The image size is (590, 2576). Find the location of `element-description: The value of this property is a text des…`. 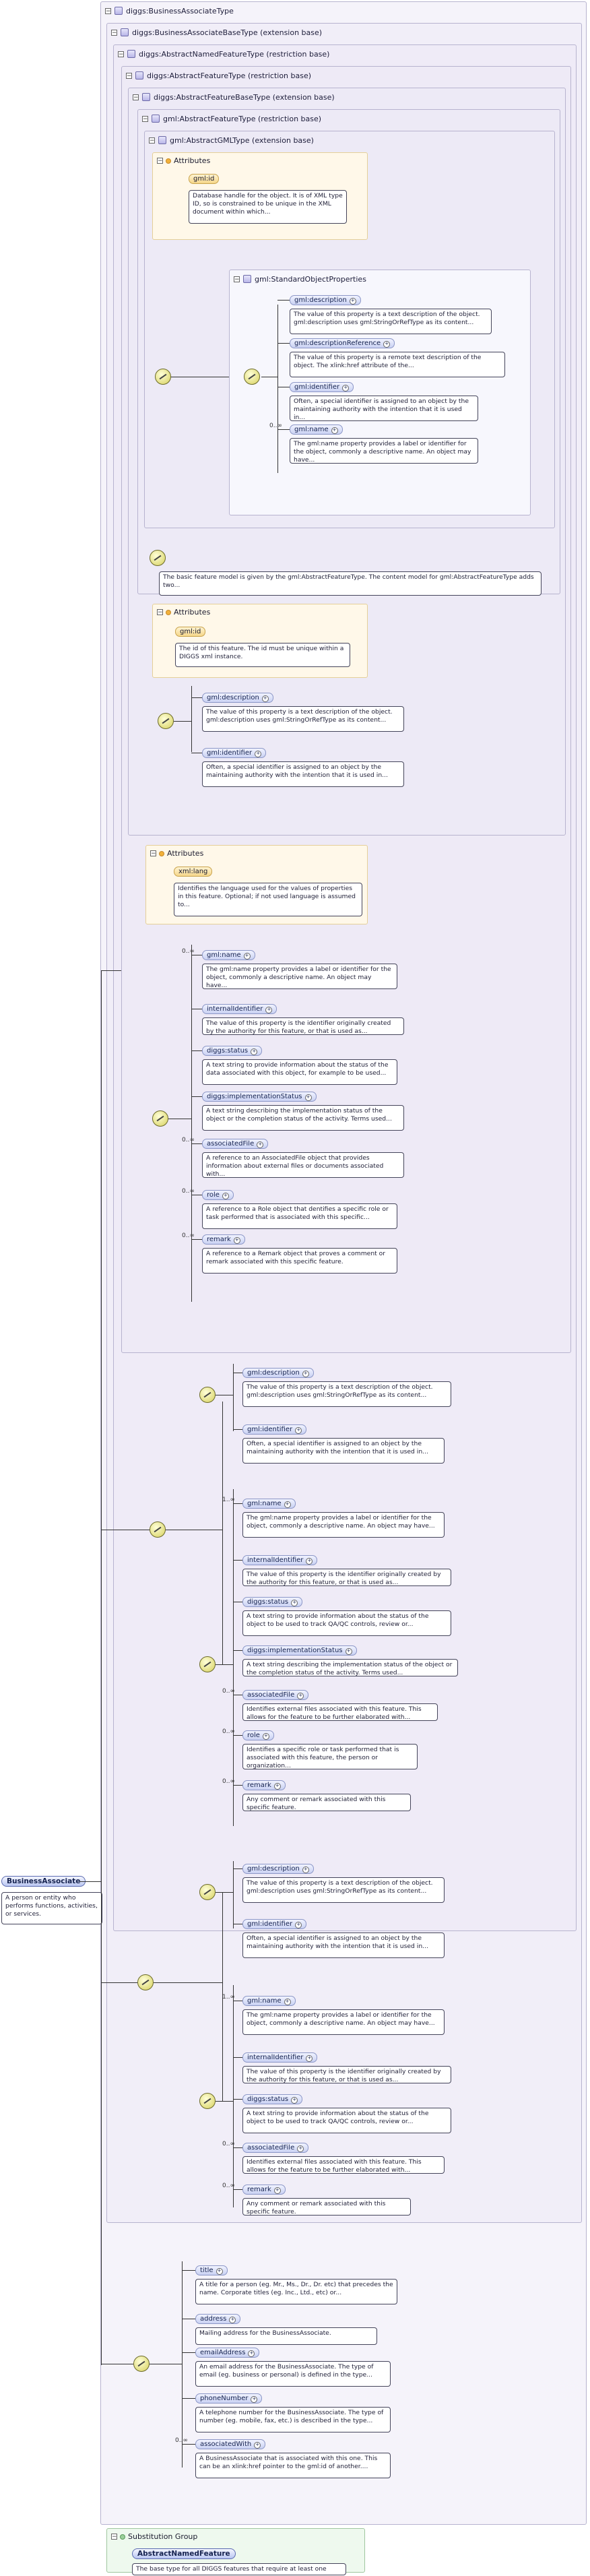

element-description: The value of this property is a text des… is located at coordinates (303, 719).